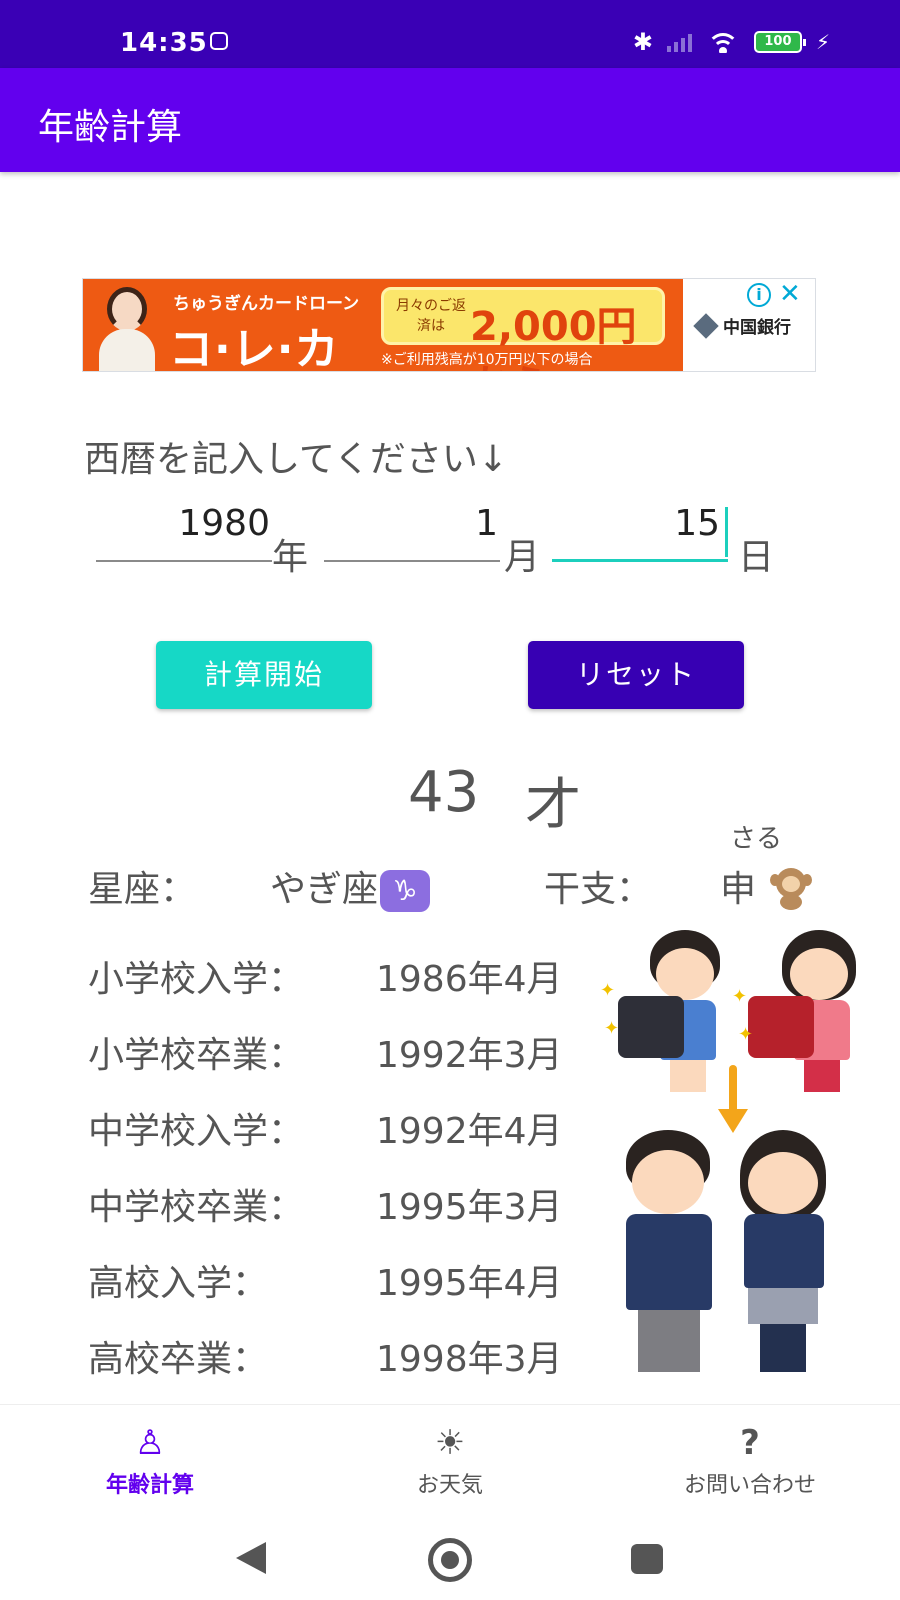 Image resolution: width=900 pixels, height=1600 pixels. What do you see at coordinates (196, 979) in the screenshot?
I see `elementary-entry-label: 小学校入学：` at bounding box center [196, 979].